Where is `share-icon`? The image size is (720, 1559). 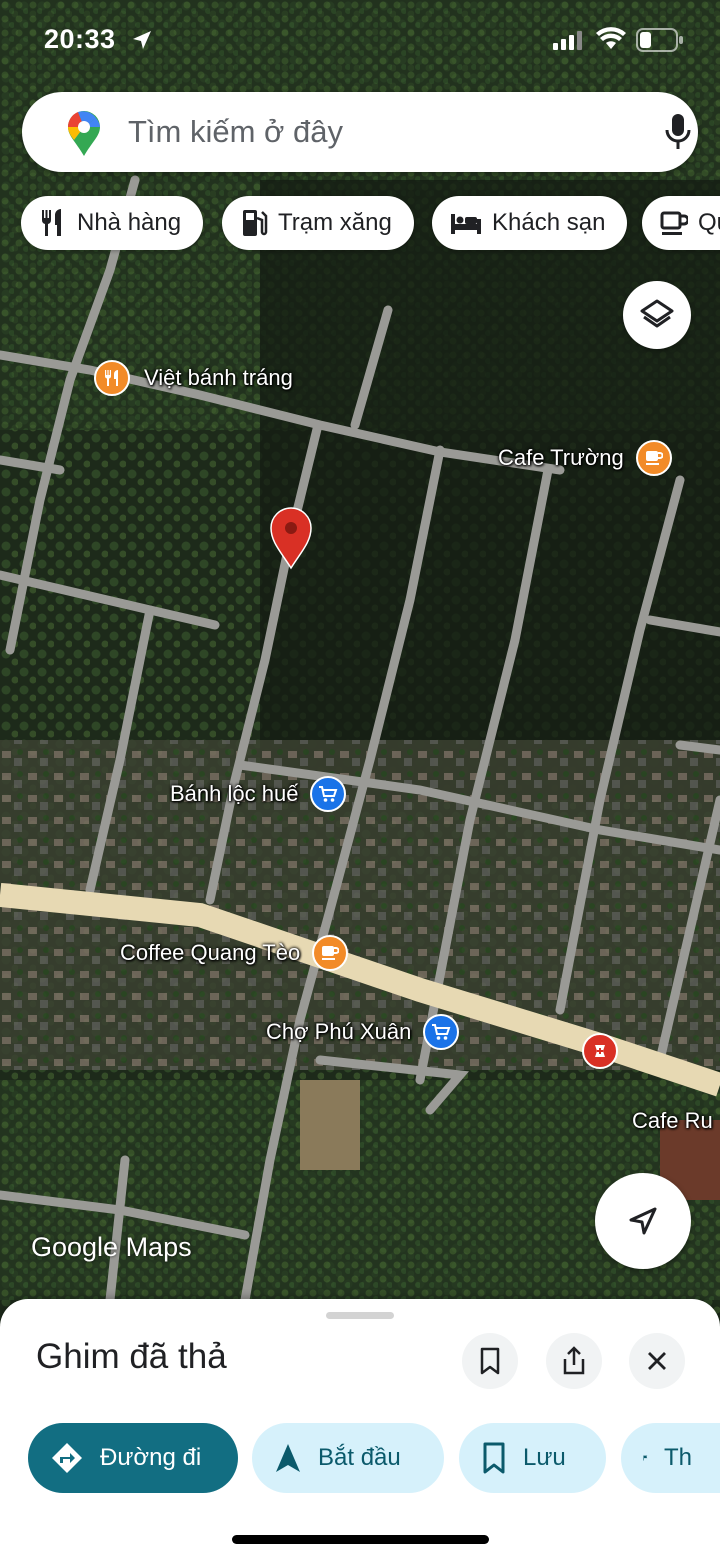 share-icon is located at coordinates (574, 1360).